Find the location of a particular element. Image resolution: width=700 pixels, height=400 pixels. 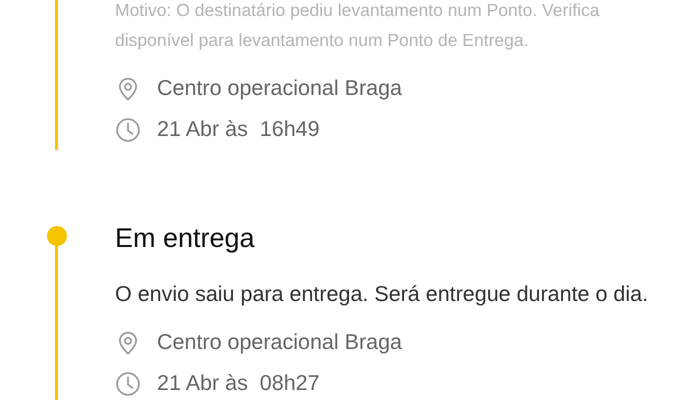

event-description: disponível para levantamento num Ponto de Entrega. is located at coordinates (321, 40).